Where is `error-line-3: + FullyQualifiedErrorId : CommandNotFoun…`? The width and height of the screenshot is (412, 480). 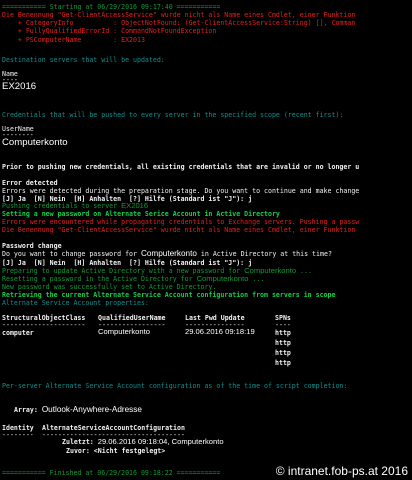 error-line-3: + FullyQualifiedErrorId : CommandNotFoun… is located at coordinates (109, 31).